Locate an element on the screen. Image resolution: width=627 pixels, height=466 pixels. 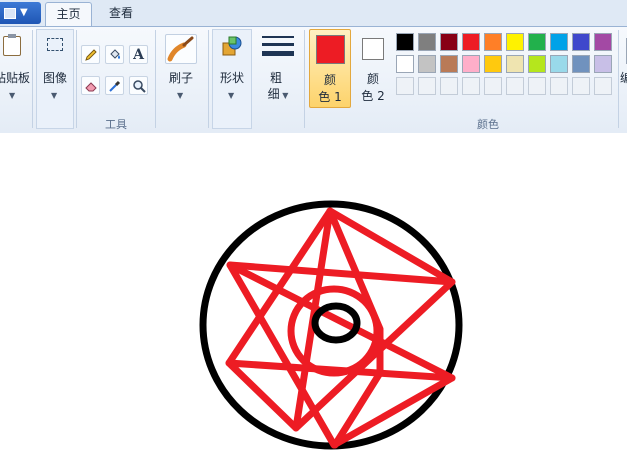
text-tool: A is located at coordinates (138, 54).